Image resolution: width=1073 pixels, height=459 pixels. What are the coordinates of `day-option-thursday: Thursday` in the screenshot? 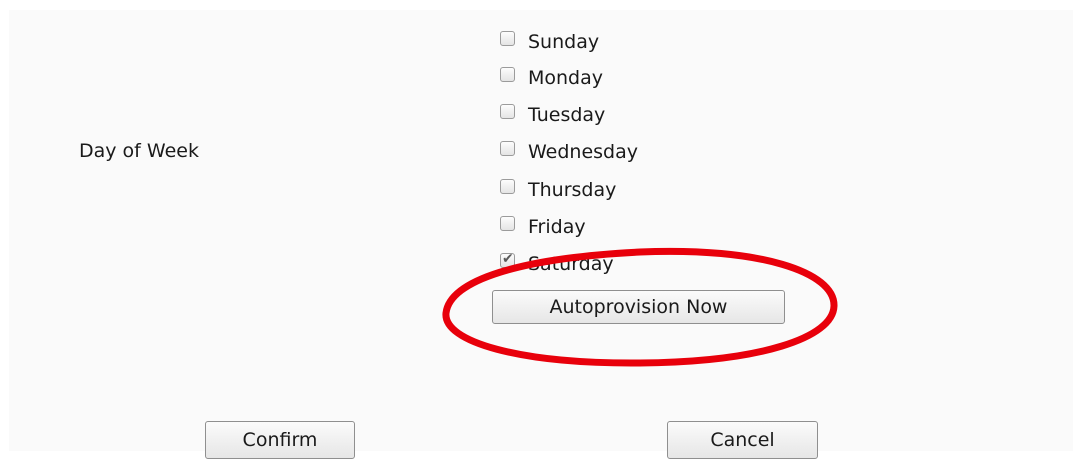 It's located at (558, 190).